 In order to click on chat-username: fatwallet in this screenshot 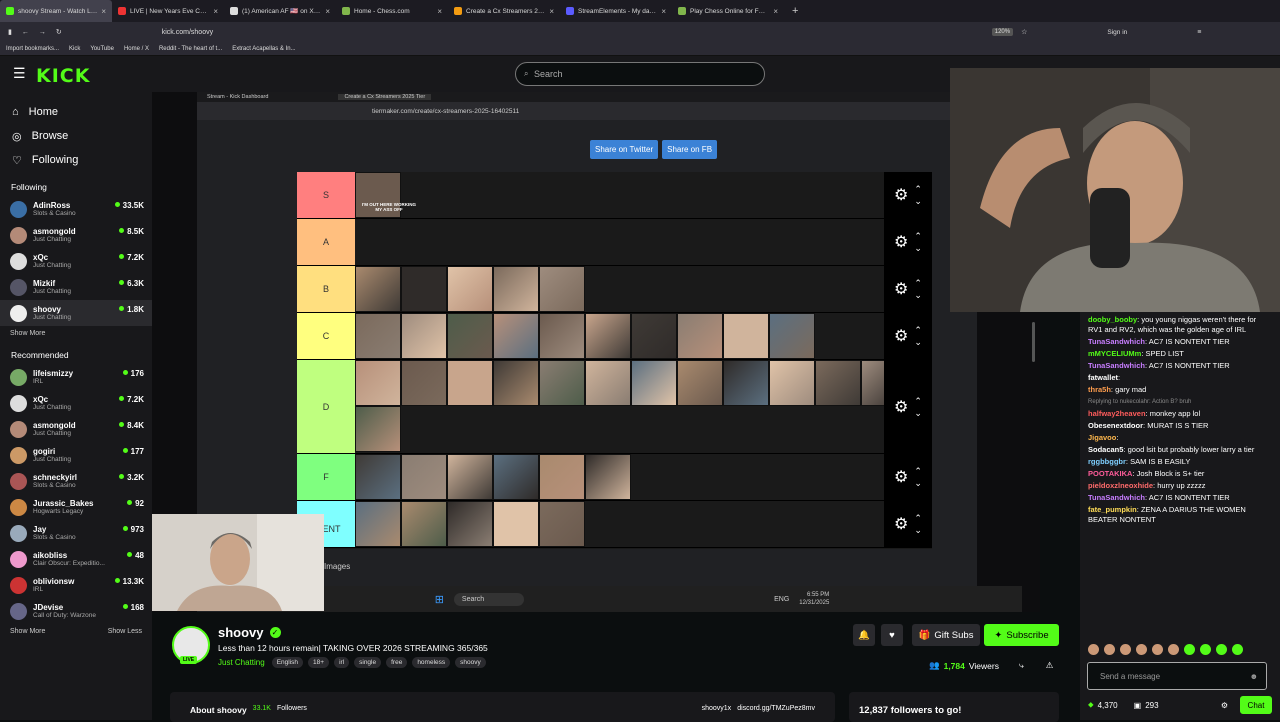, I will do `click(1103, 377)`.